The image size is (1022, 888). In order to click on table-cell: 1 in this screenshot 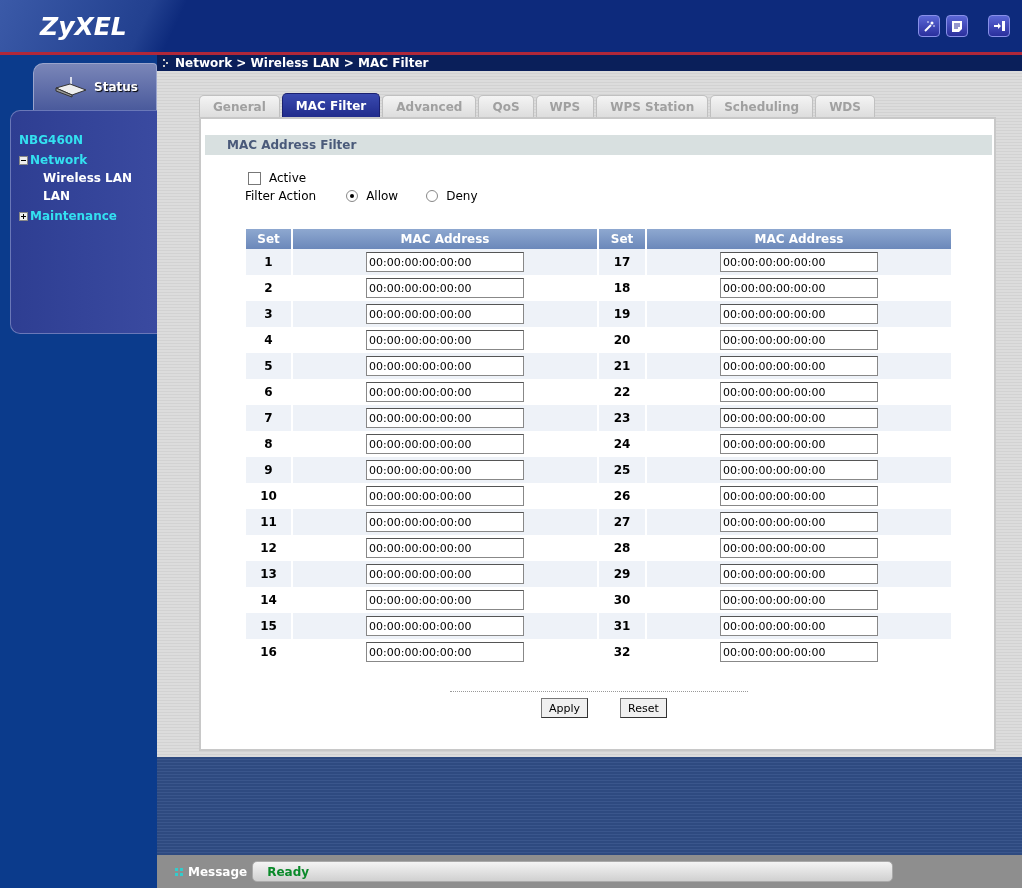, I will do `click(268, 262)`.